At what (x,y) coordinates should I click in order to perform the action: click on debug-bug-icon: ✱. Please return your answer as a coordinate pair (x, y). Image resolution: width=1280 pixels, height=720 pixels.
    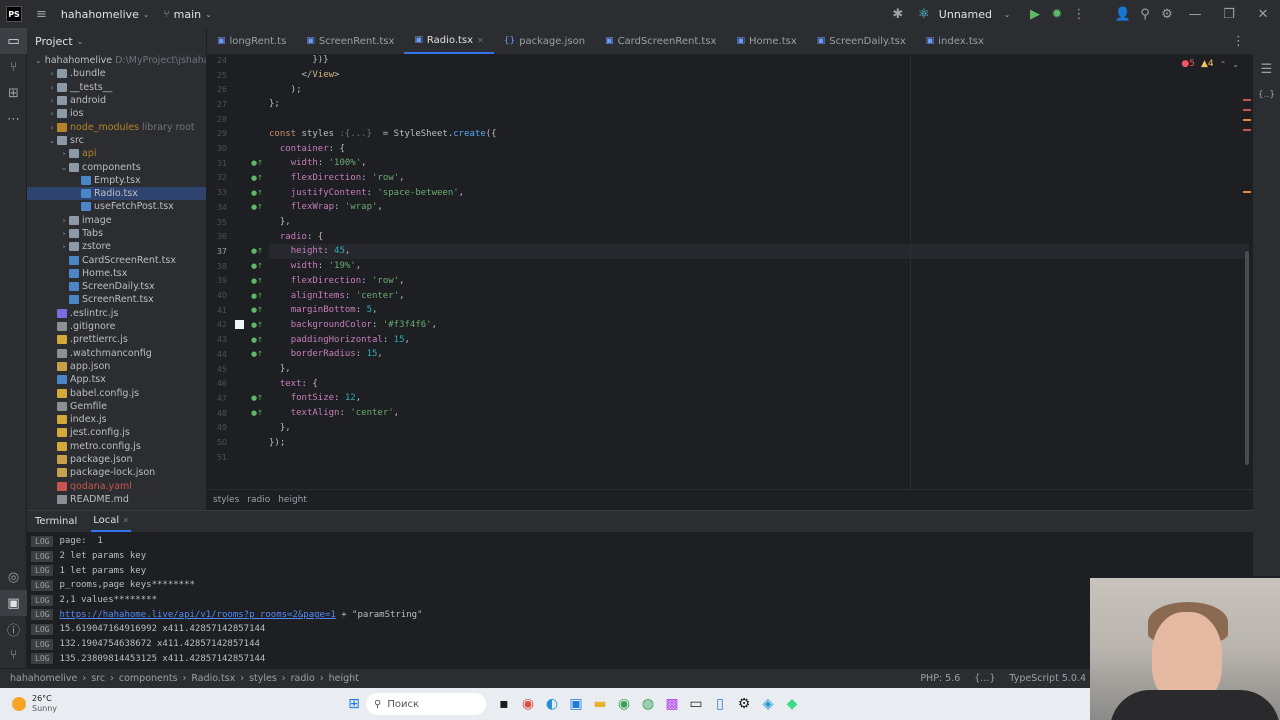
    Looking at the image, I should click on (898, 14).